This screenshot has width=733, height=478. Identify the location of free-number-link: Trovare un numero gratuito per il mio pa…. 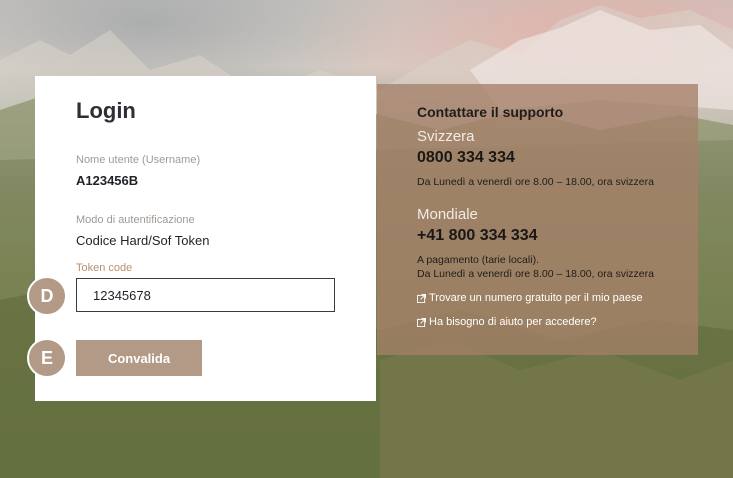
(530, 298).